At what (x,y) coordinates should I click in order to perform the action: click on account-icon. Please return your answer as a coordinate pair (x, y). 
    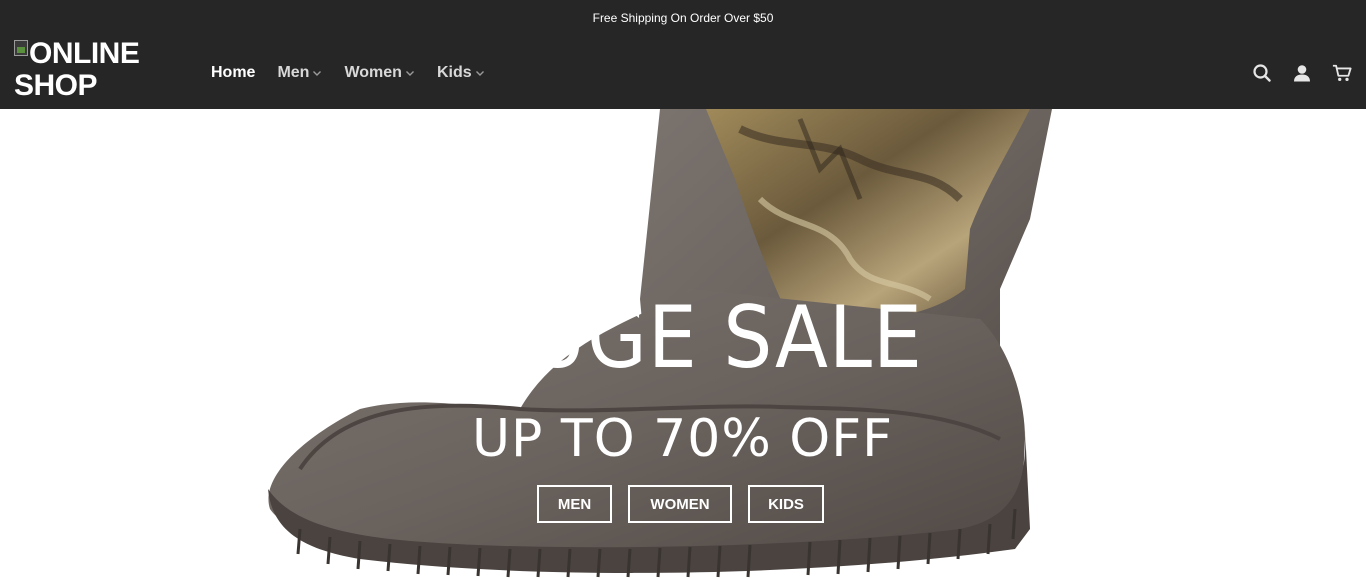
    Looking at the image, I should click on (1302, 73).